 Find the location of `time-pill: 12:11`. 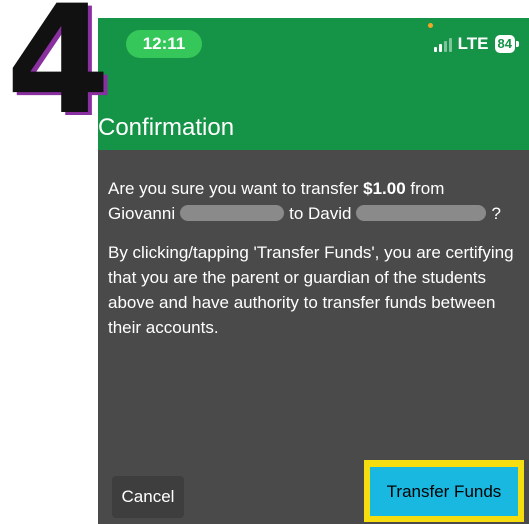

time-pill: 12:11 is located at coordinates (164, 44).